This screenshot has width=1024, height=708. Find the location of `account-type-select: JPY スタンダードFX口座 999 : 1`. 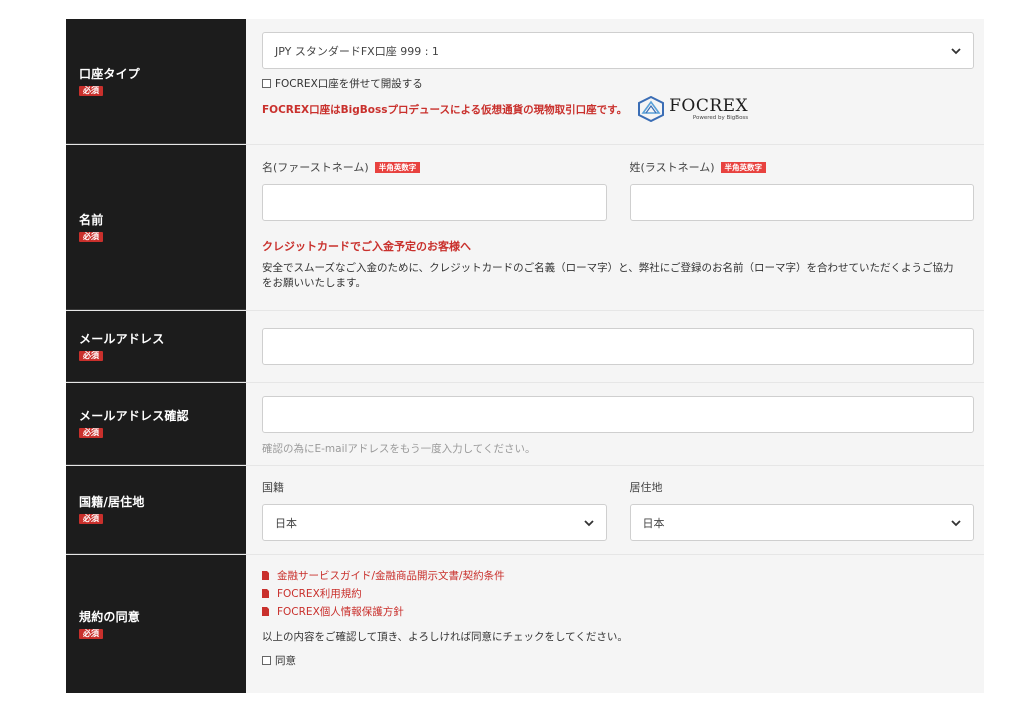

account-type-select: JPY スタンダードFX口座 999 : 1 is located at coordinates (618, 50).